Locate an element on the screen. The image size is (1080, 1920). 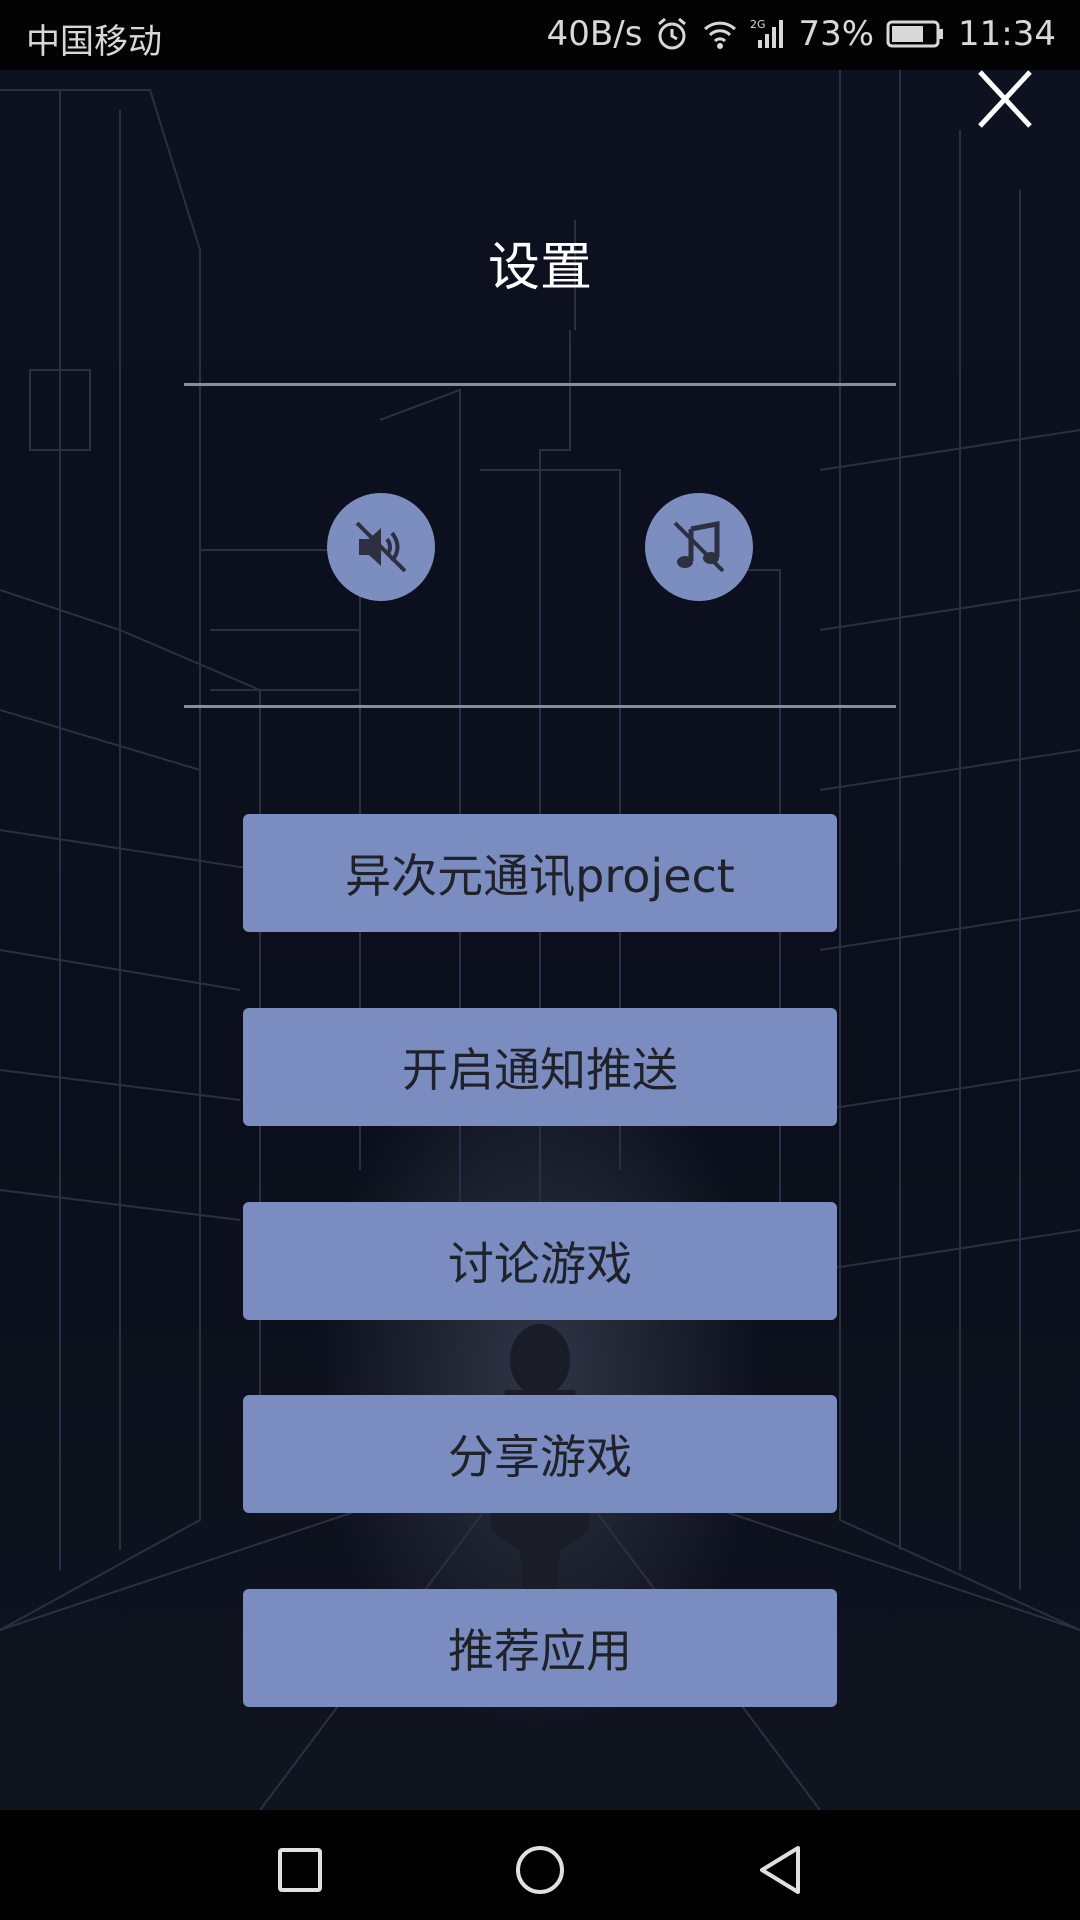
network-speed: 40B/s is located at coordinates (594, 34).